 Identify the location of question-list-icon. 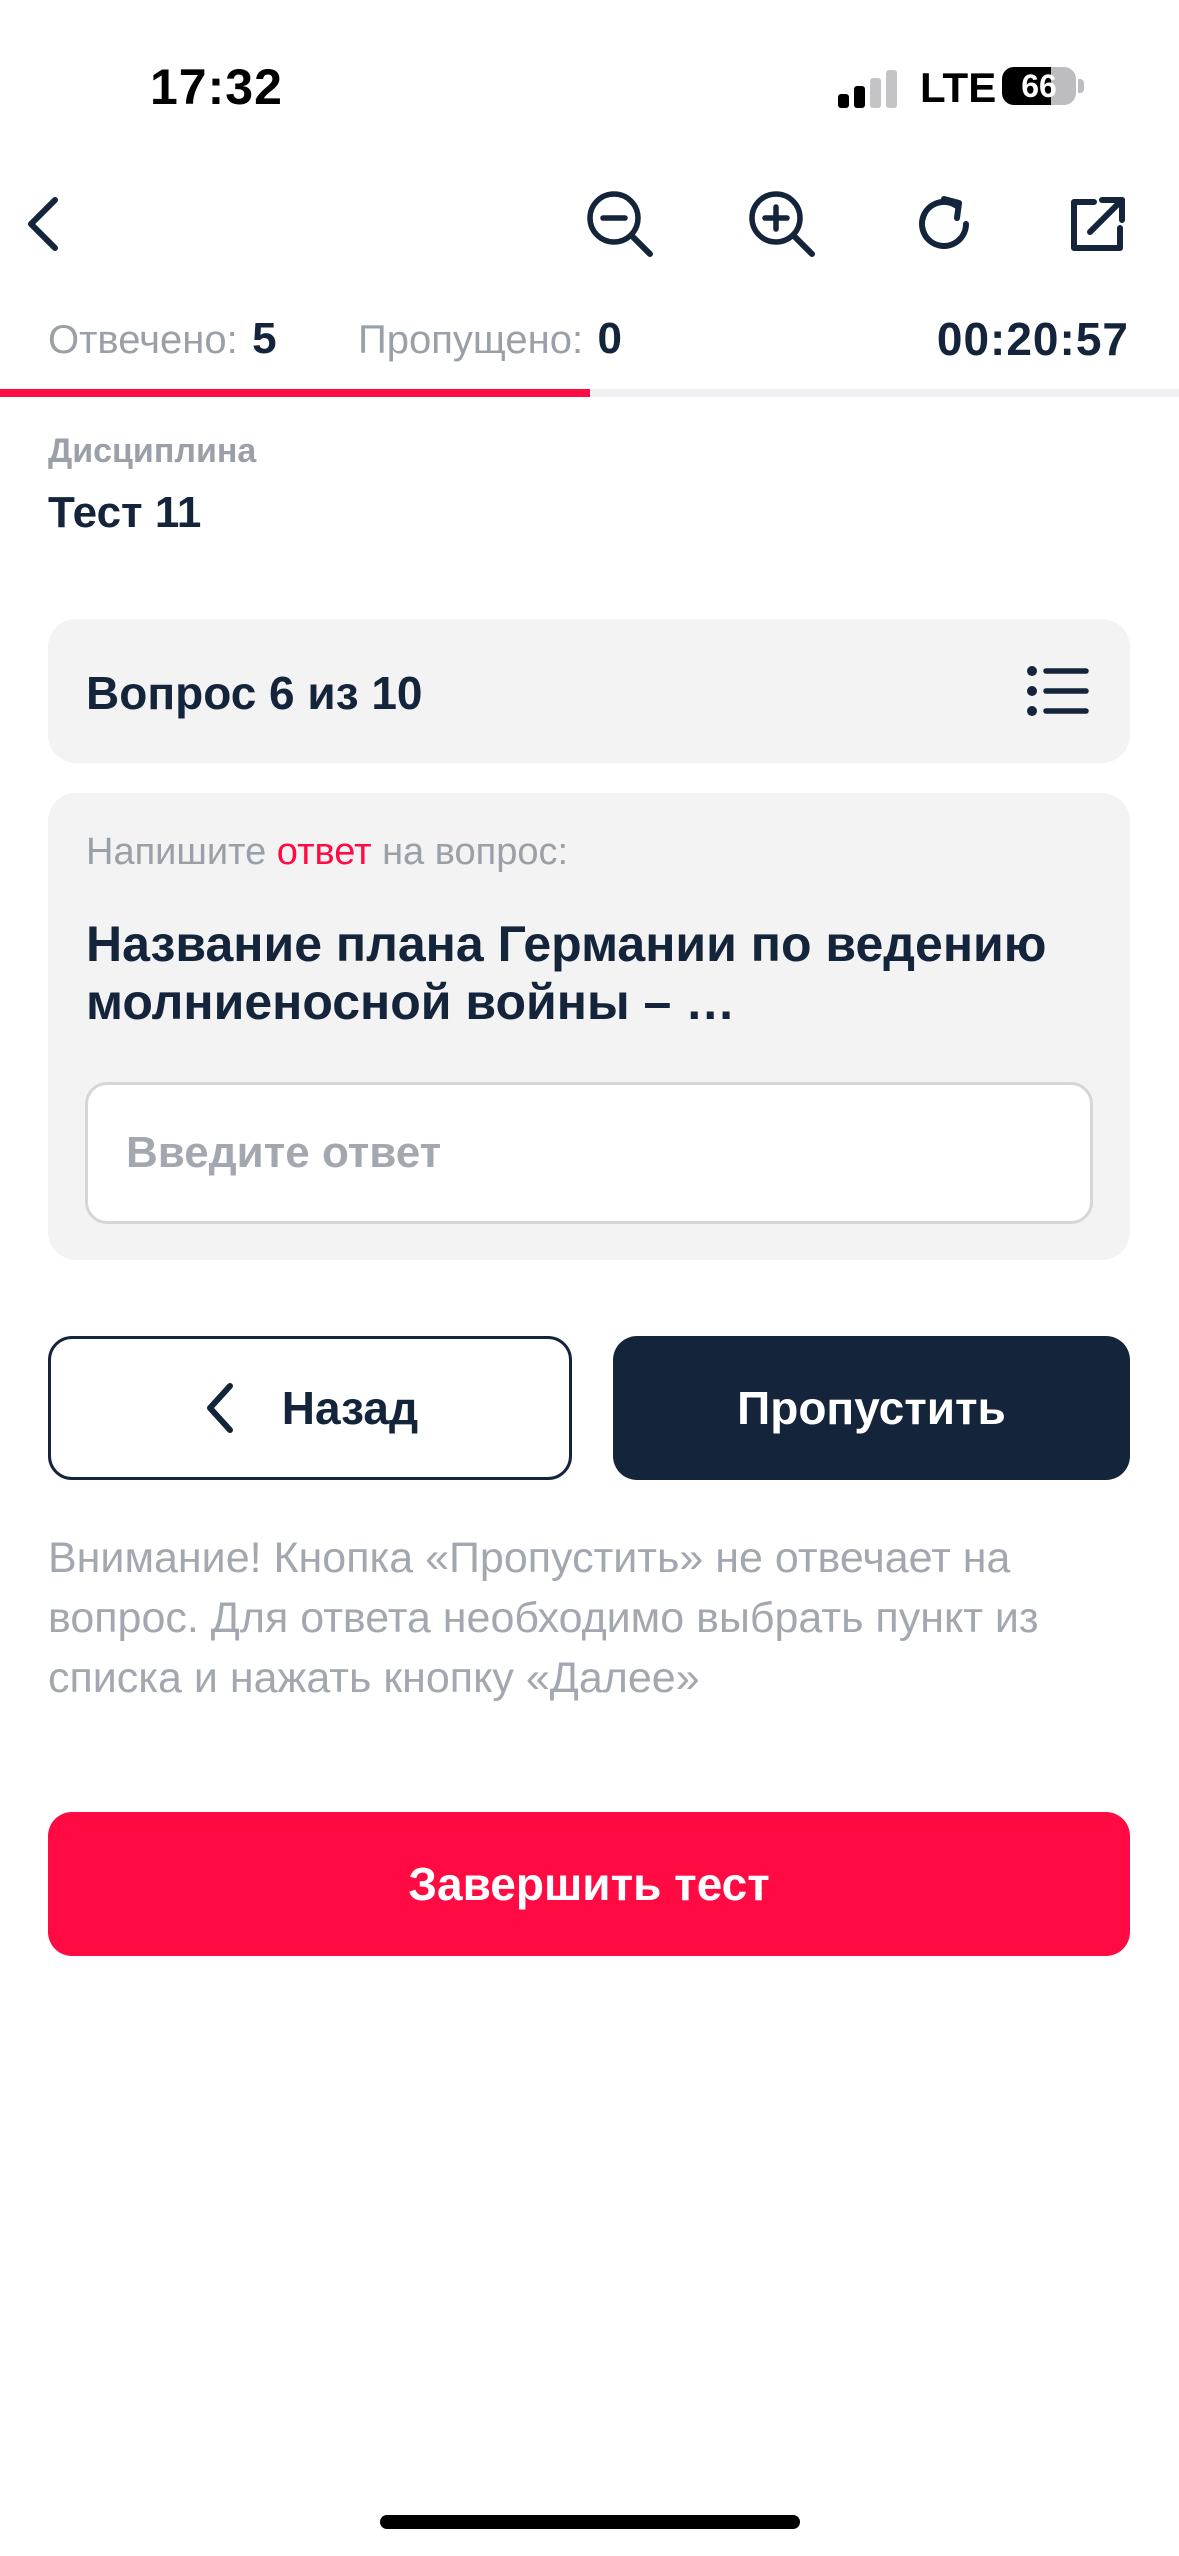
(1058, 691).